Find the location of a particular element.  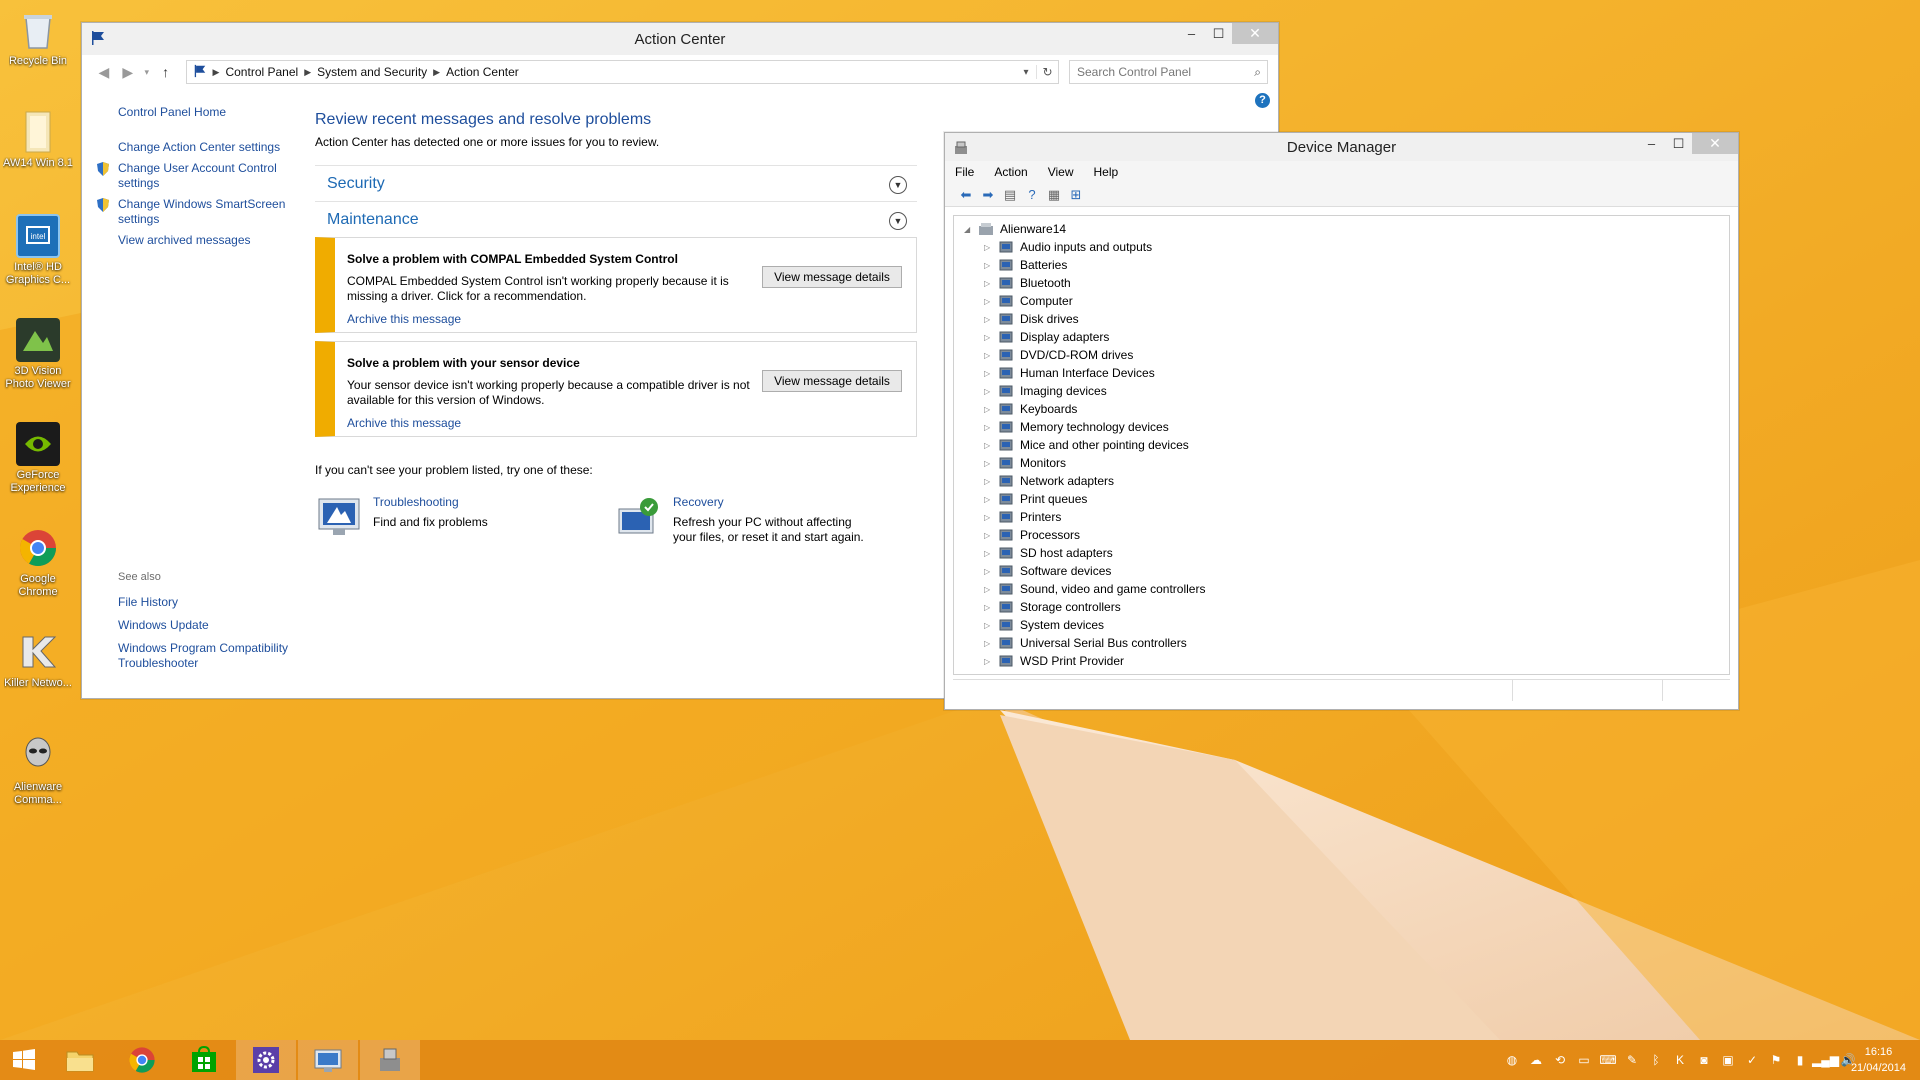

title-bar: Device Manager – ☐ ✕ is located at coordinates (1341, 147).